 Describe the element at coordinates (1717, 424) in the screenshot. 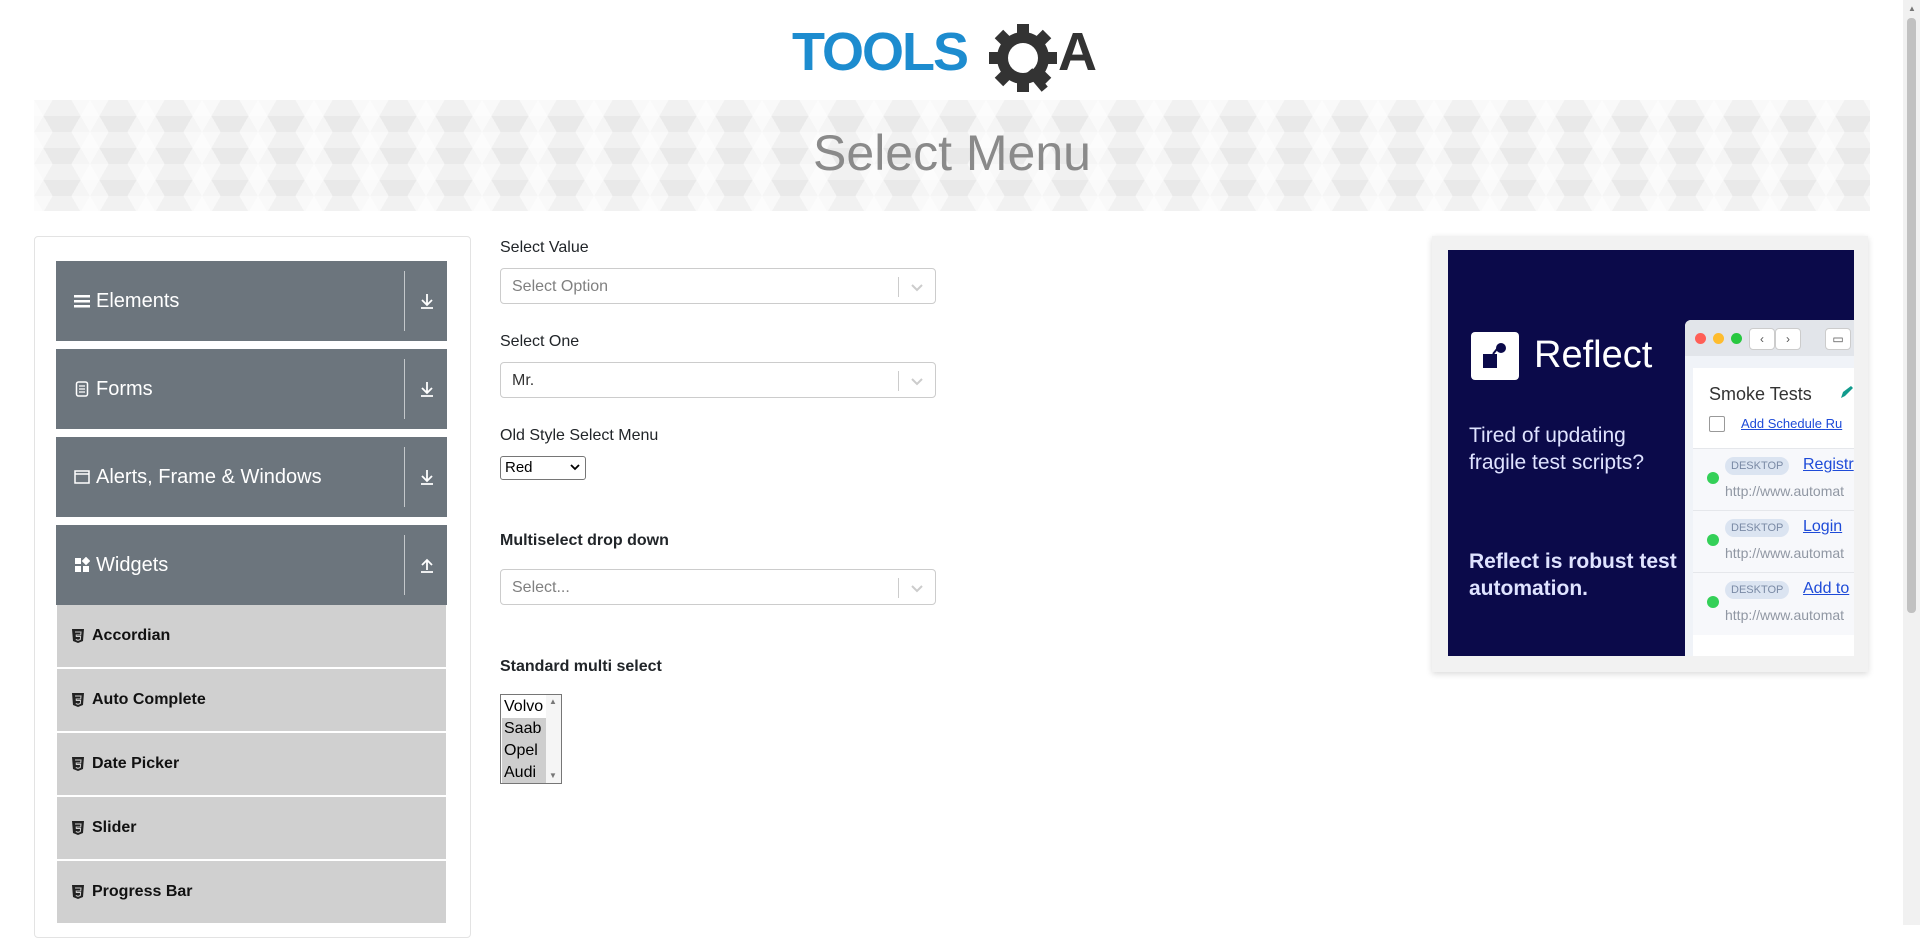

I see `calendar-icon` at that location.